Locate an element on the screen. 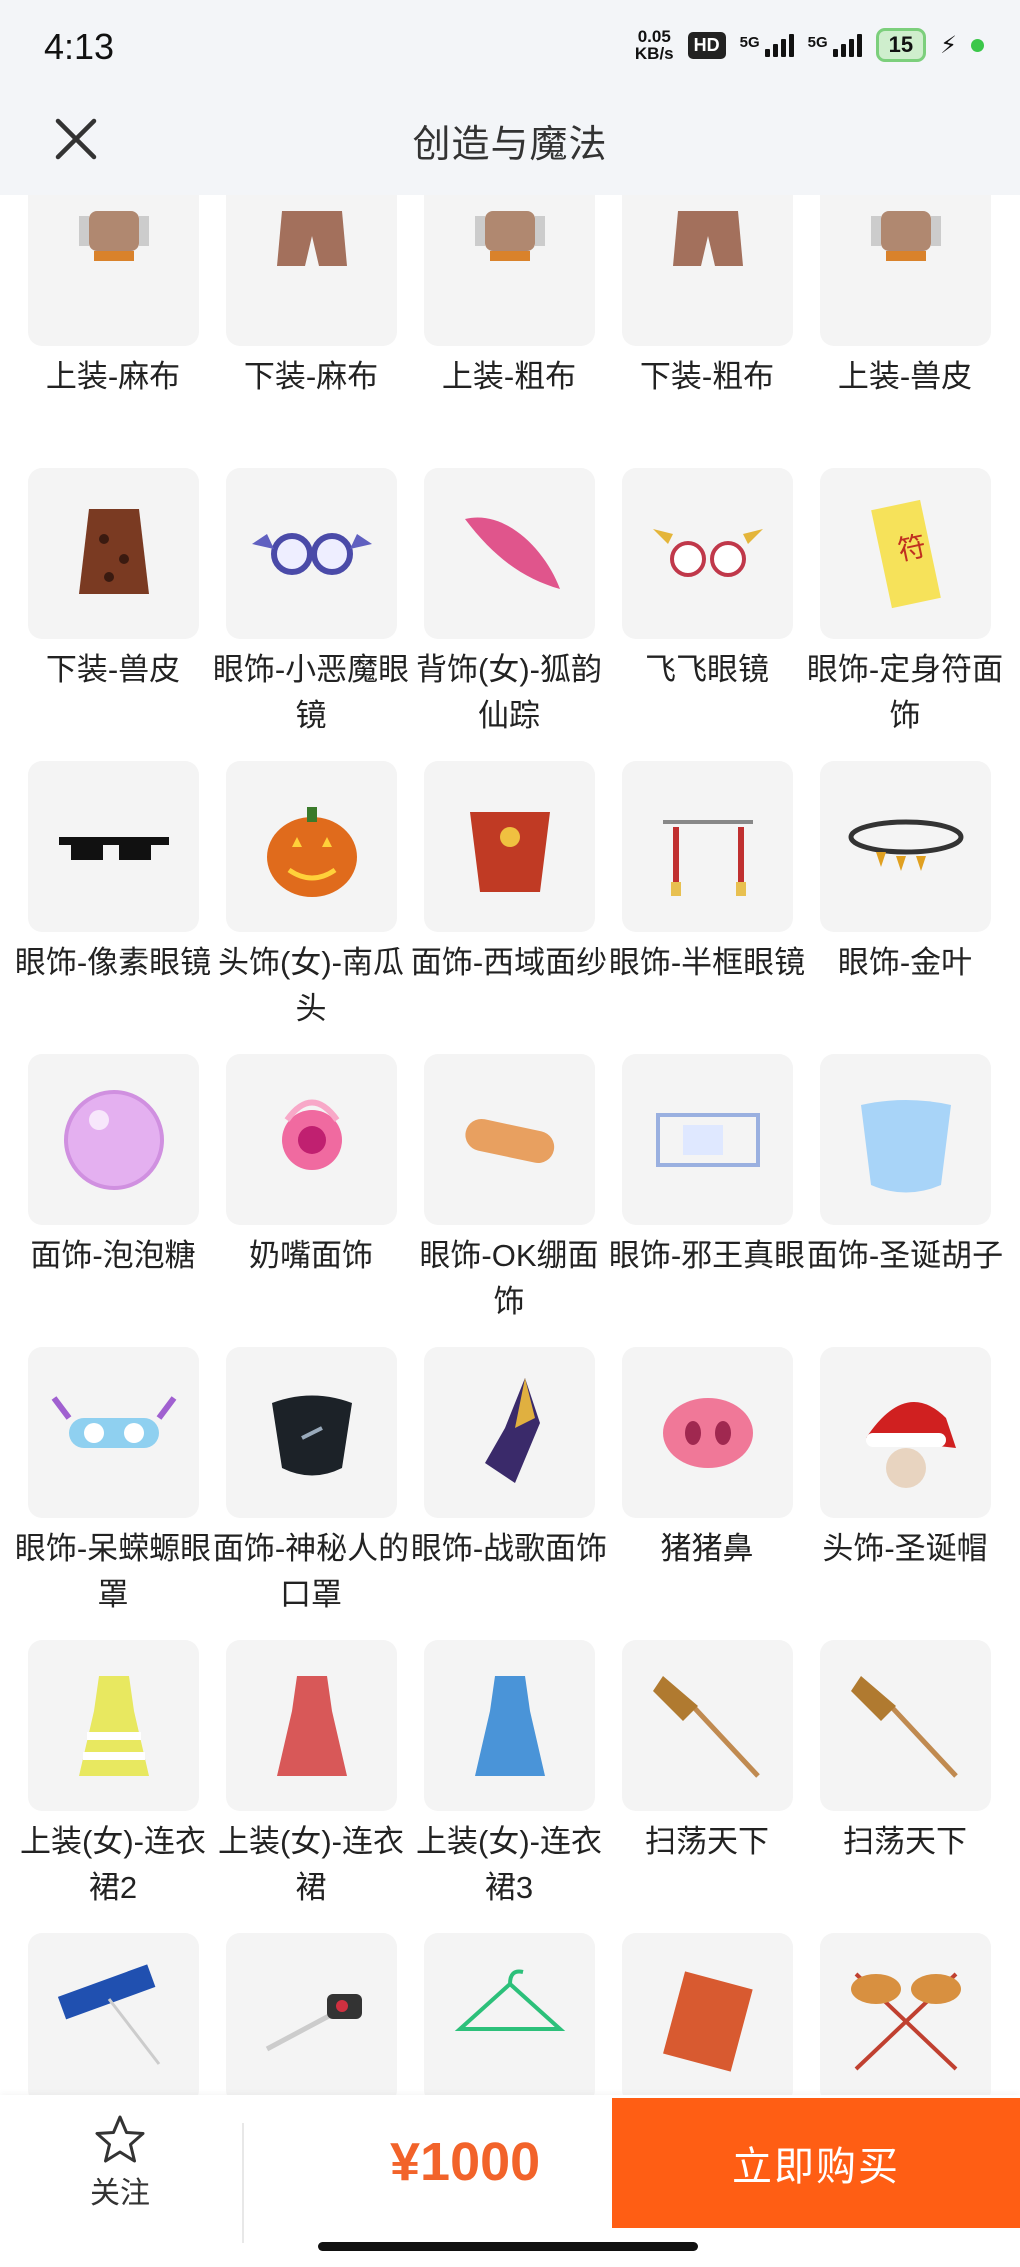 Image resolution: width=1020 pixels, height=2267 pixels. shop-item: 一击即倒 is located at coordinates (707, 2014).